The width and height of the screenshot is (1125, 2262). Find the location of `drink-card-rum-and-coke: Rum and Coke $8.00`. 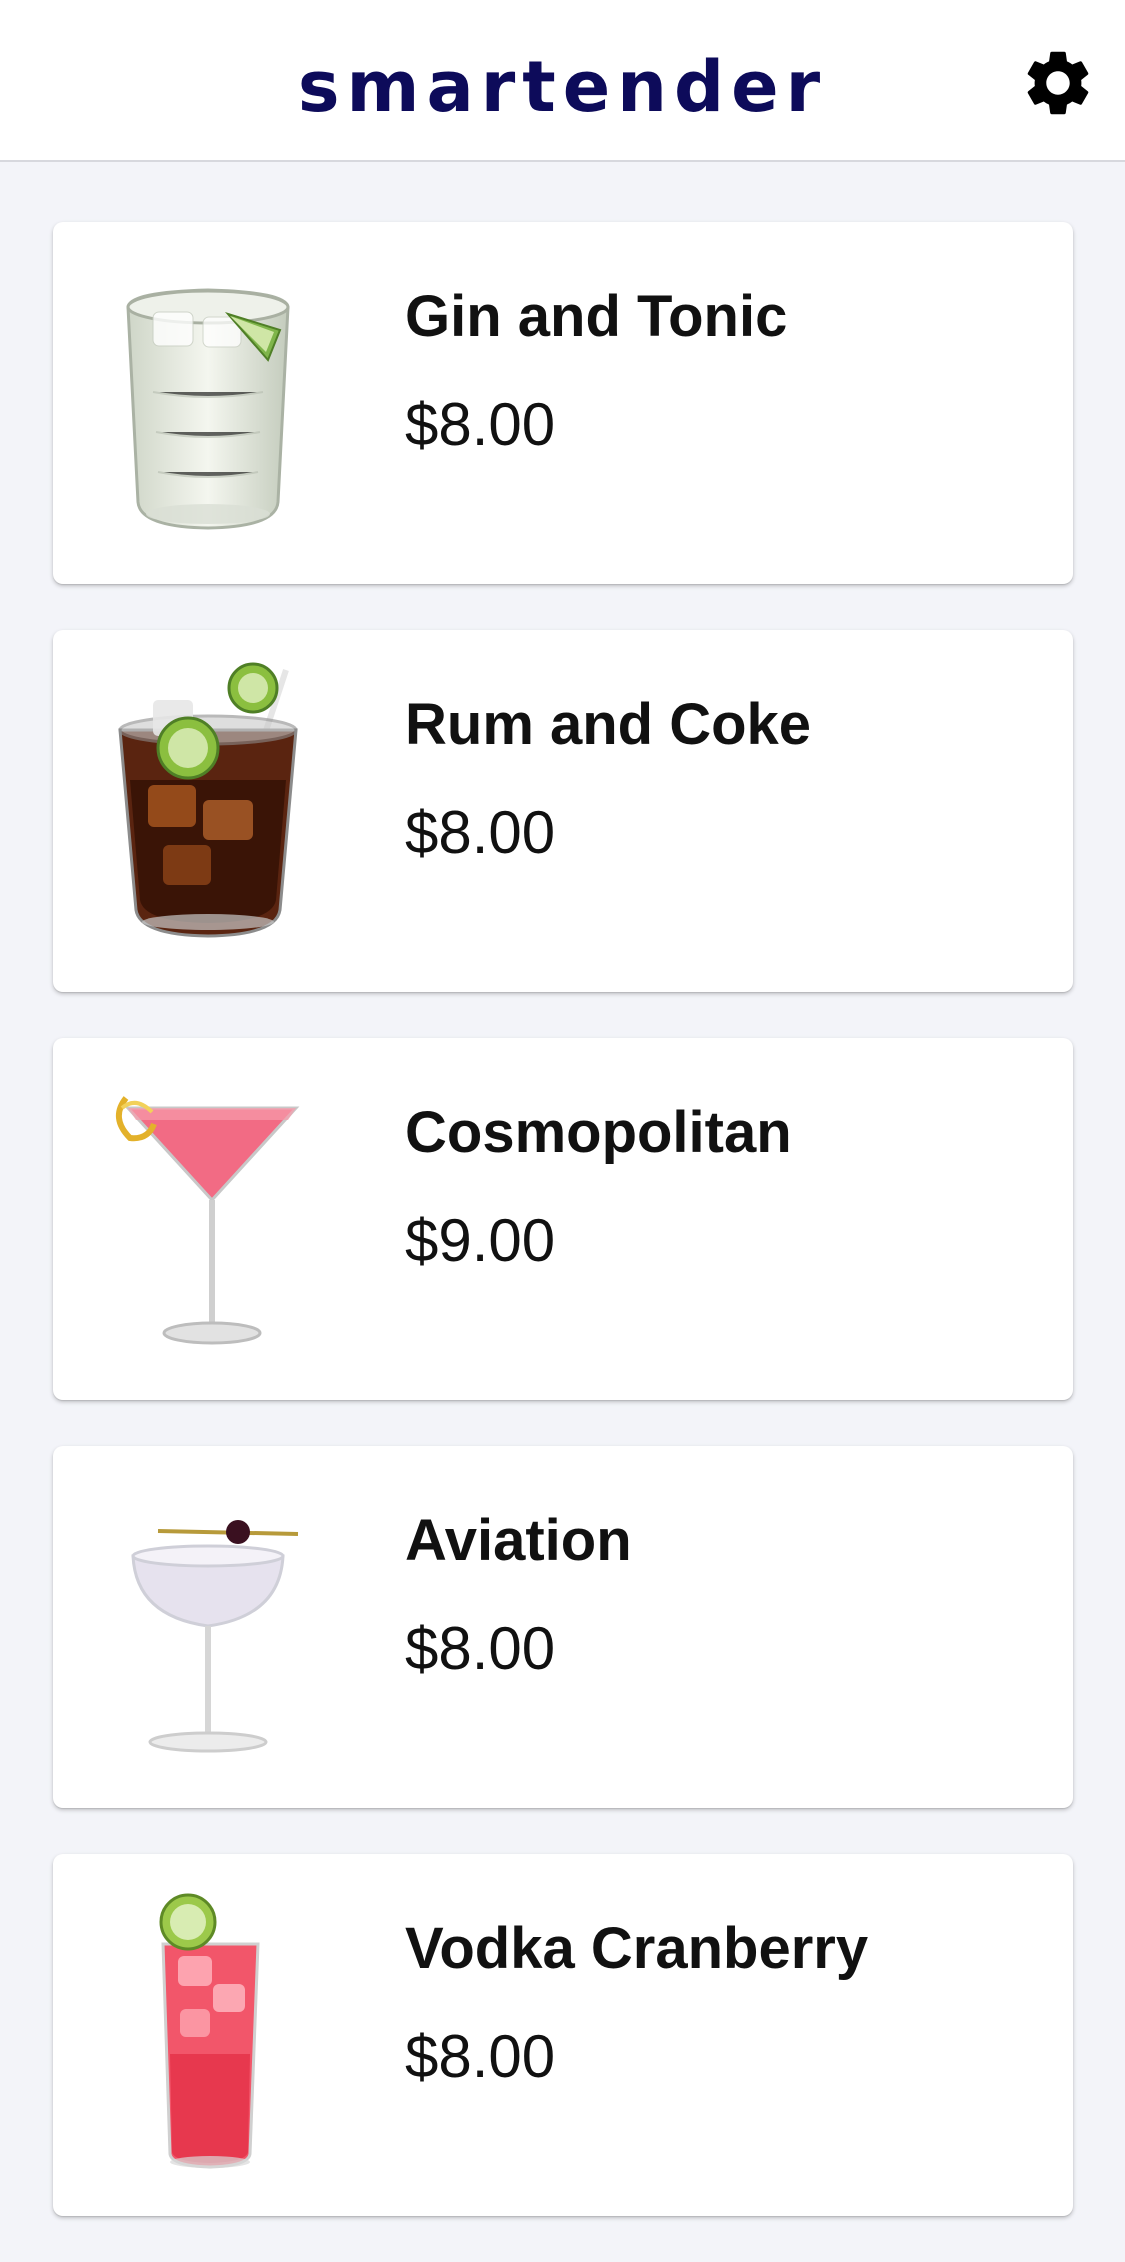

drink-card-rum-and-coke: Rum and Coke $8.00 is located at coordinates (563, 811).